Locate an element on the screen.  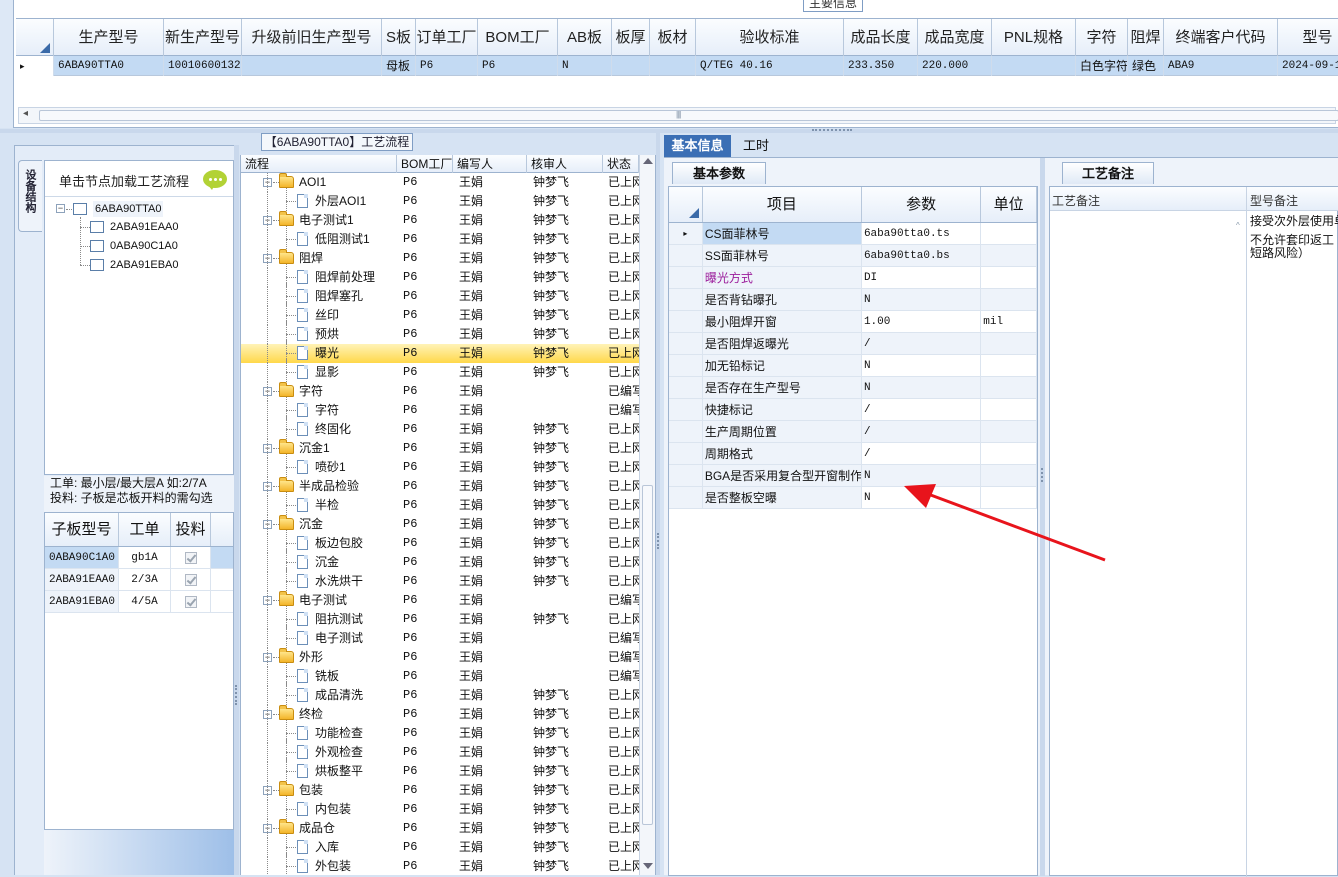
table-row: − 终检 P6 王娟 钟梦飞 已上网 is located at coordinates (440, 714).